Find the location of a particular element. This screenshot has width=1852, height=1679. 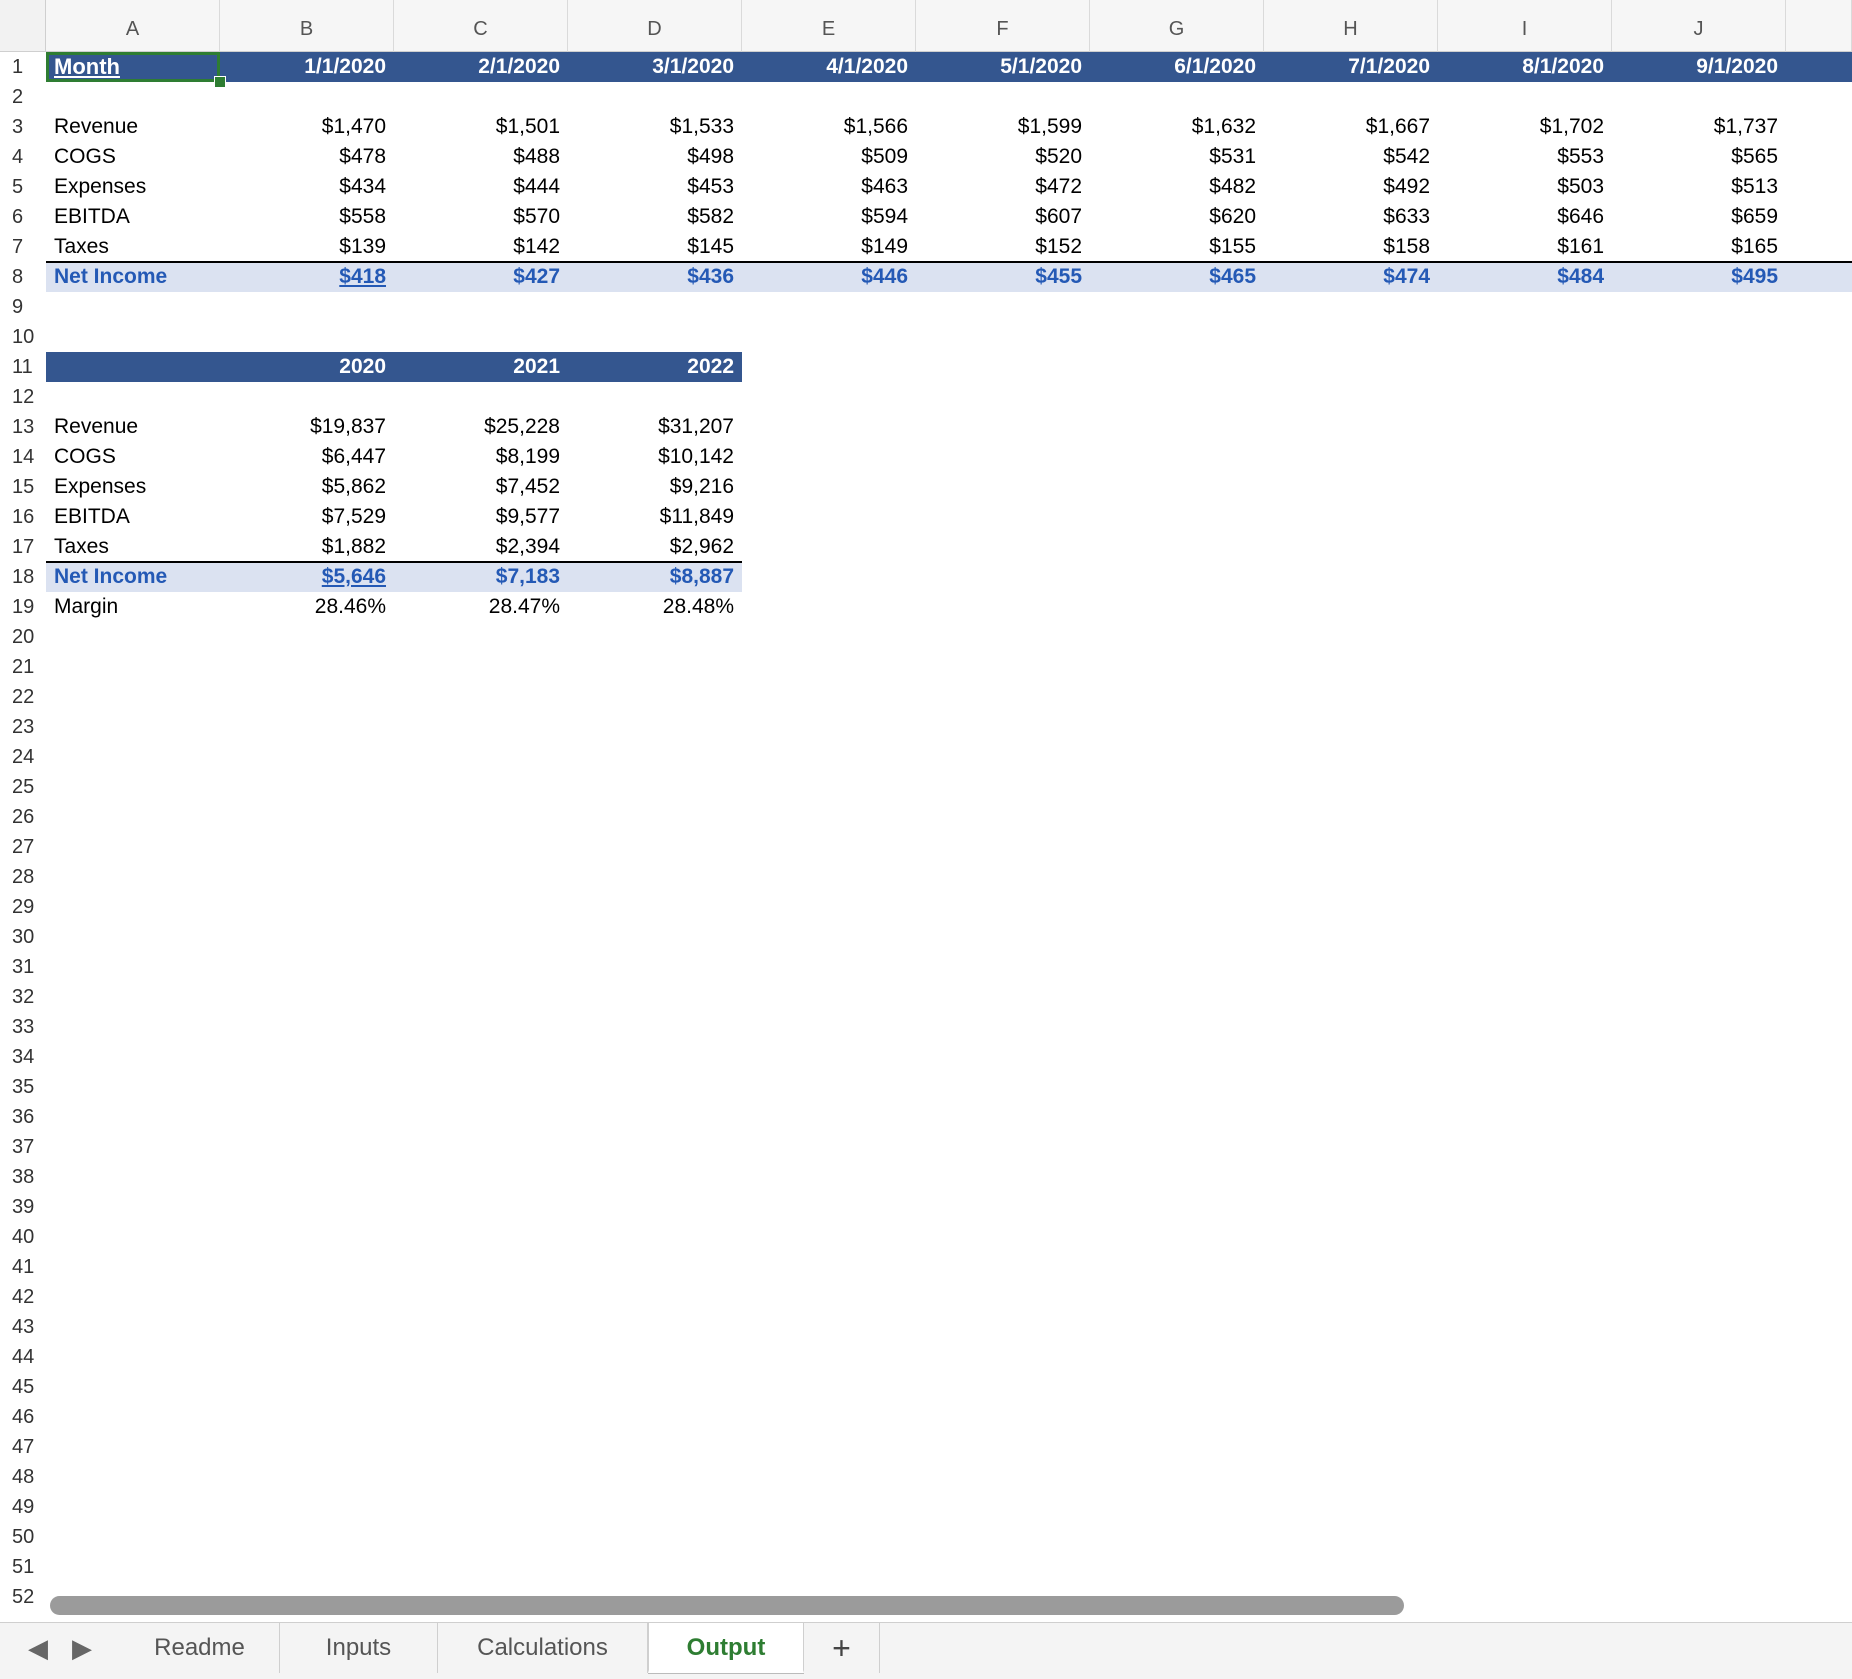

row-label-cell: Taxes is located at coordinates (133, 547).